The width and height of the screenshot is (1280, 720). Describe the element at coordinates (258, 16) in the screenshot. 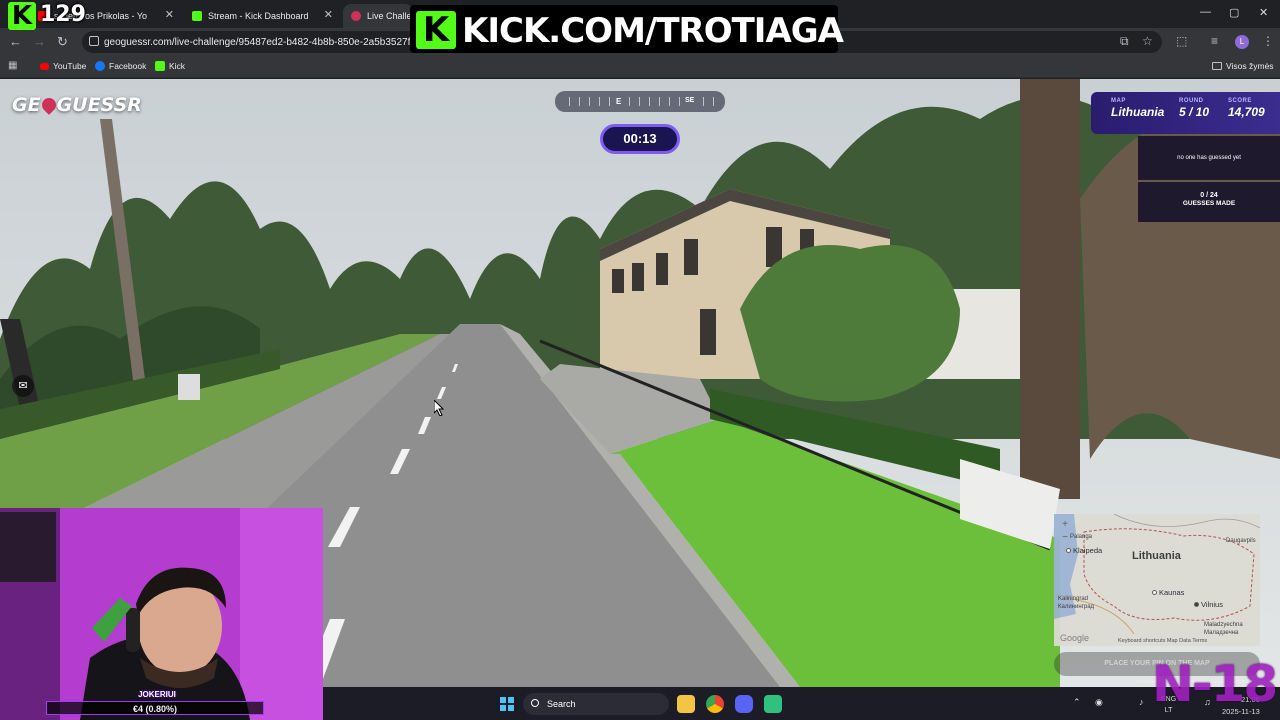

I see `tab-title: Stream - Kick Dashboard` at that location.